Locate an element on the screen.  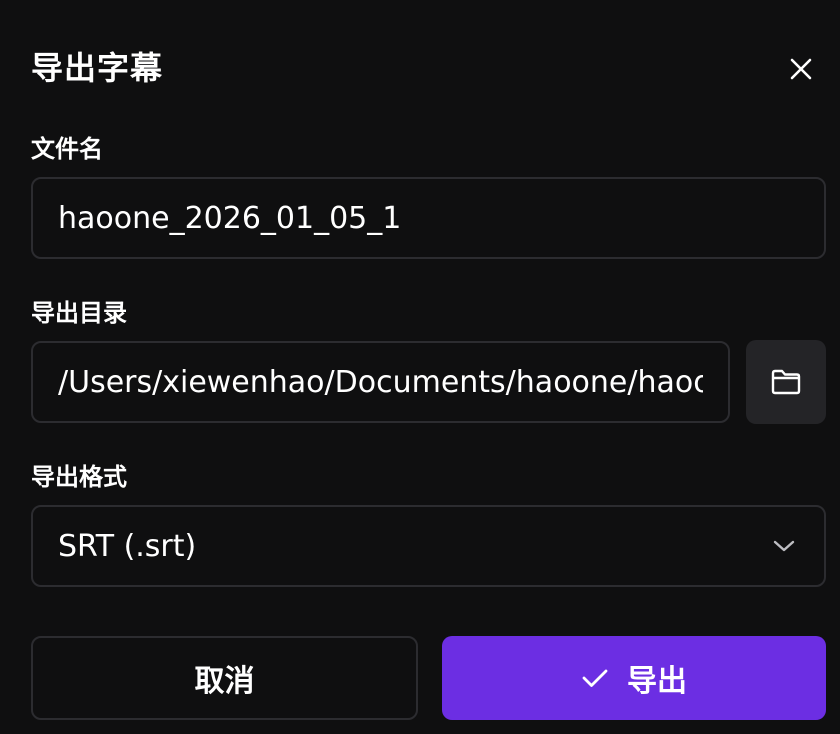
export-button: 导出 is located at coordinates (634, 678).